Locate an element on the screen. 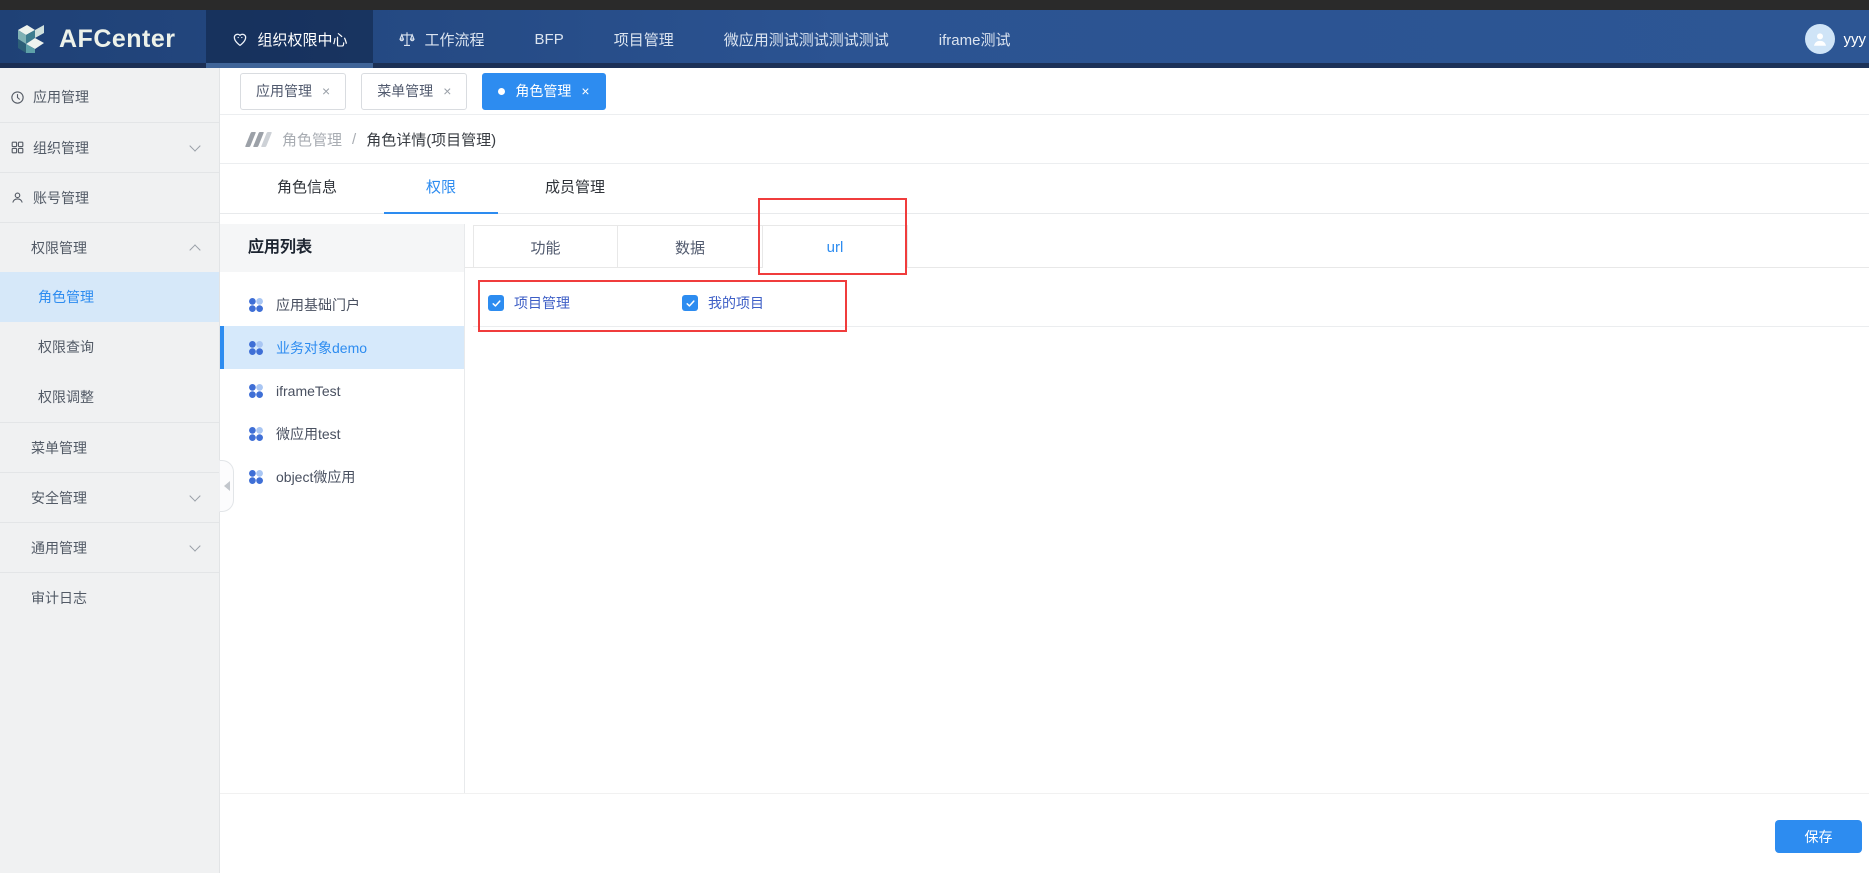 The width and height of the screenshot is (1869, 873). sidebar-collapse-handle is located at coordinates (226, 486).